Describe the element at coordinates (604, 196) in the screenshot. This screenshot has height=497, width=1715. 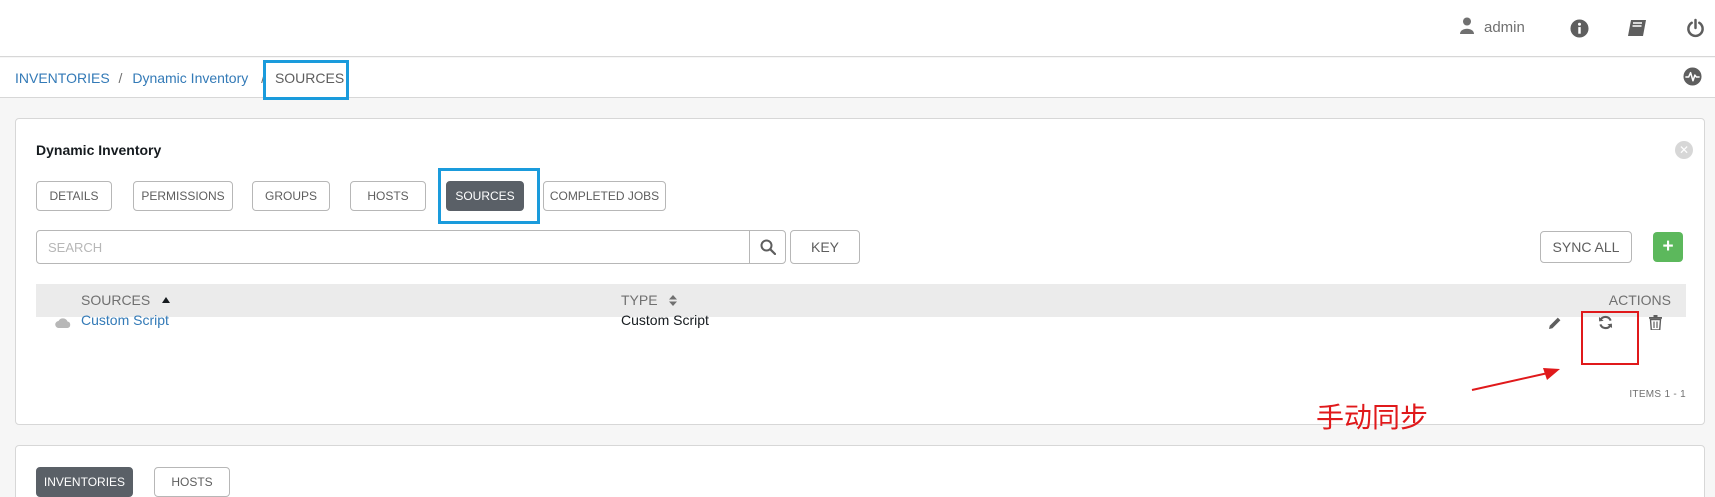
I see `tab-completed-jobs: COMPLETED JOBS` at that location.